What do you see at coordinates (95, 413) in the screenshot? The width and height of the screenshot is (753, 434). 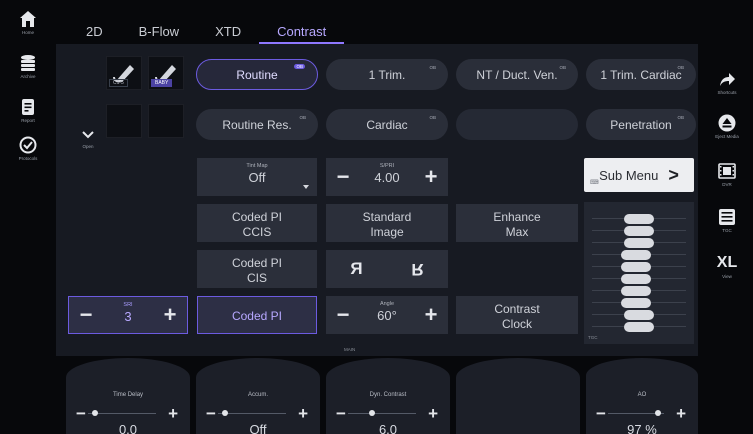 I see `knob-indicator` at bounding box center [95, 413].